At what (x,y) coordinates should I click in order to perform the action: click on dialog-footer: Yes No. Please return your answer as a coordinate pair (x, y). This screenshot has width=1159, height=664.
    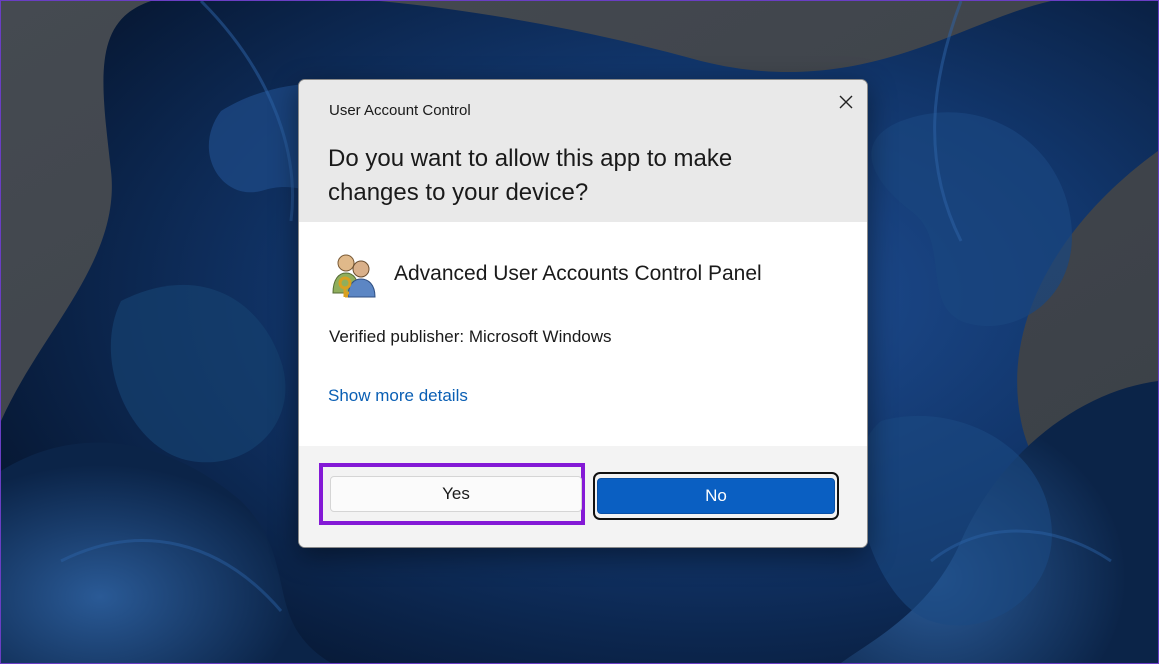
    Looking at the image, I should click on (583, 496).